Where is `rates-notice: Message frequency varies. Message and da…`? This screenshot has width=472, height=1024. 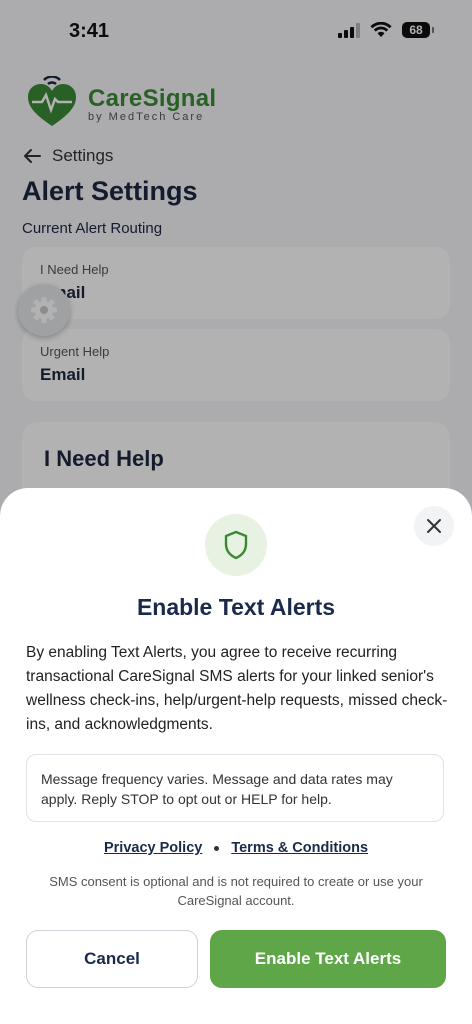
rates-notice: Message frequency varies. Message and da… is located at coordinates (235, 788).